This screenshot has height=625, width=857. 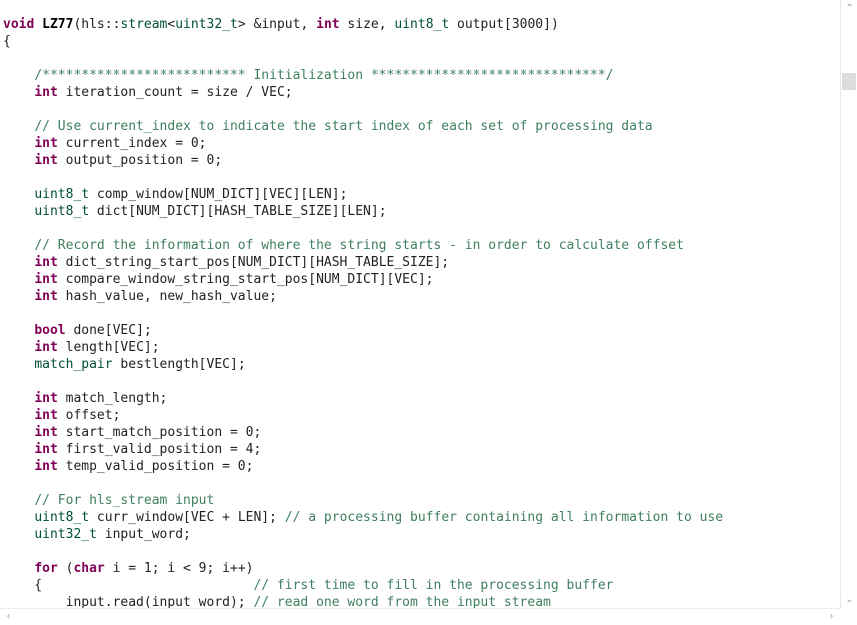 I want to click on code-token: current_index = 0;, so click(x=132, y=143).